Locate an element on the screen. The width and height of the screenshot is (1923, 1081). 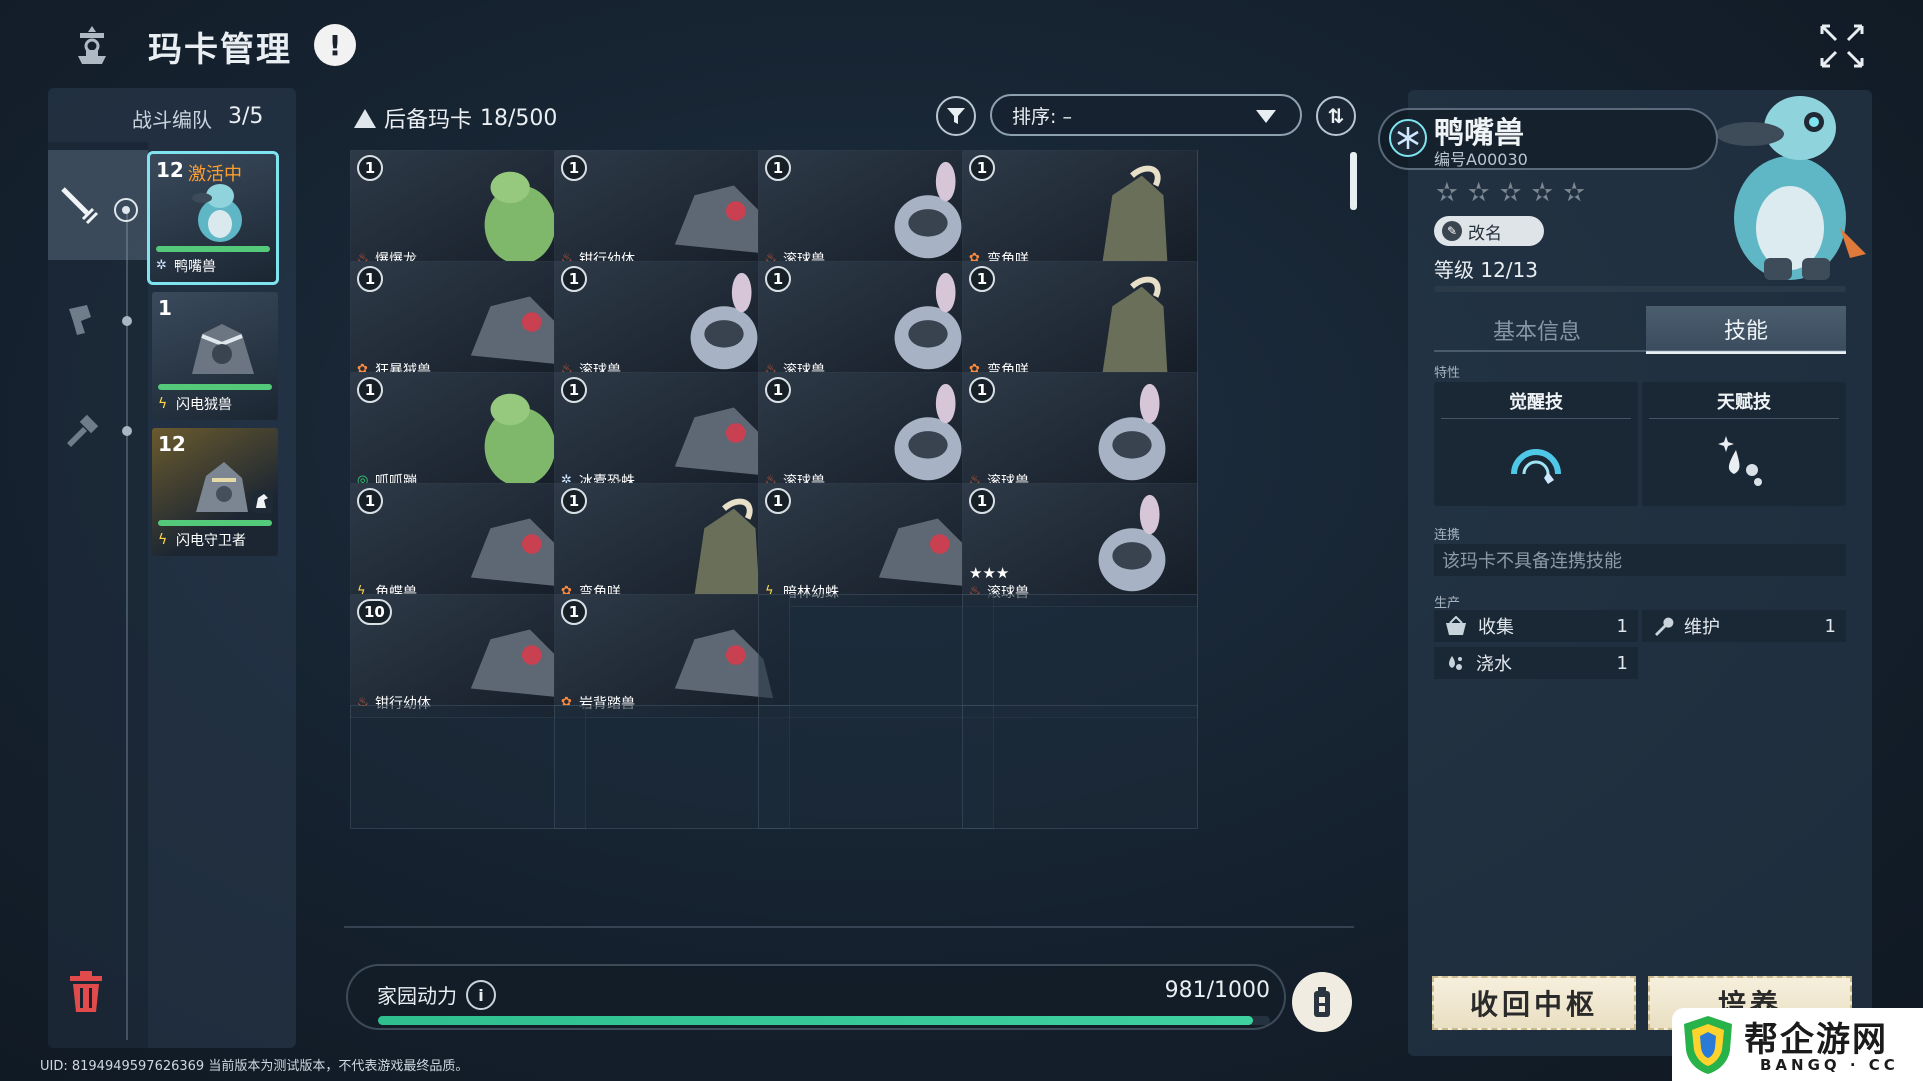
lightning-marmoset-creature-icon is located at coordinates (223, 349).